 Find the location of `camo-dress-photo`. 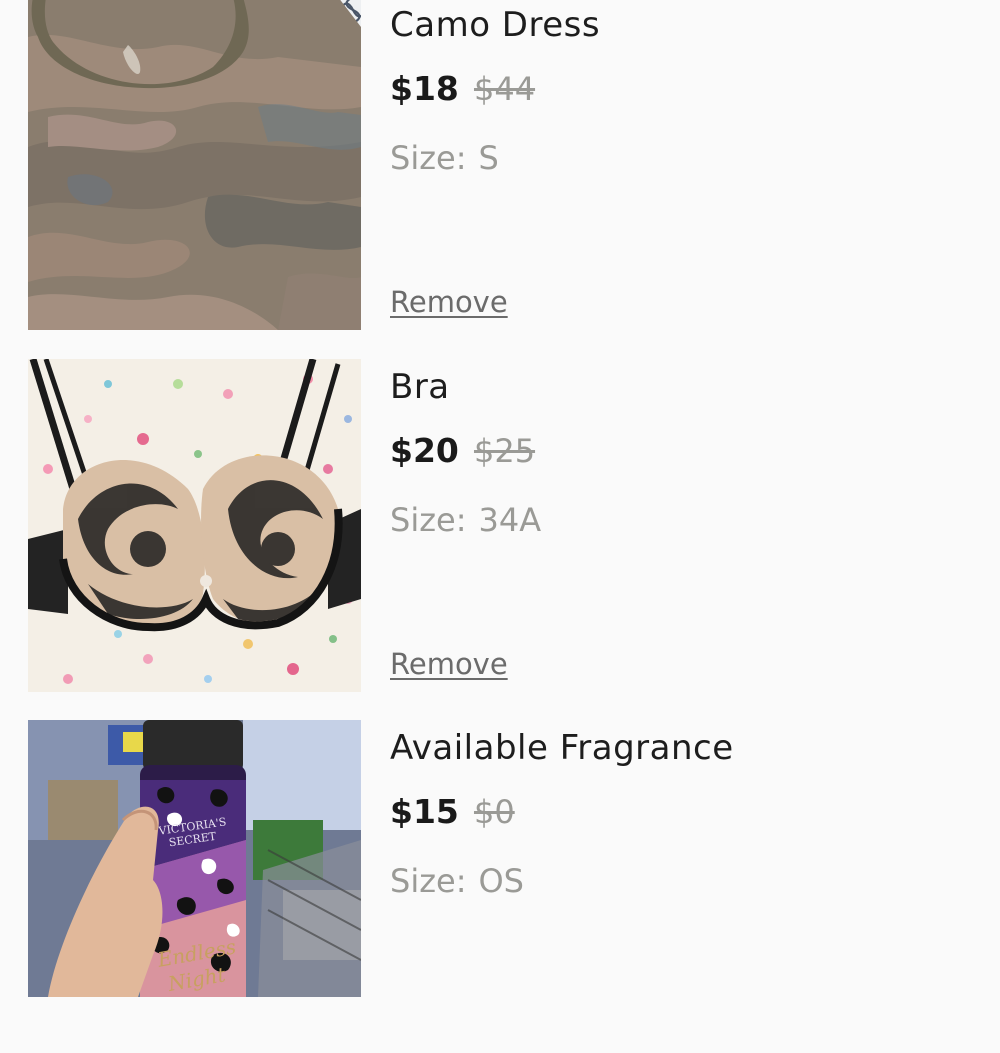

camo-dress-photo is located at coordinates (194, 165).